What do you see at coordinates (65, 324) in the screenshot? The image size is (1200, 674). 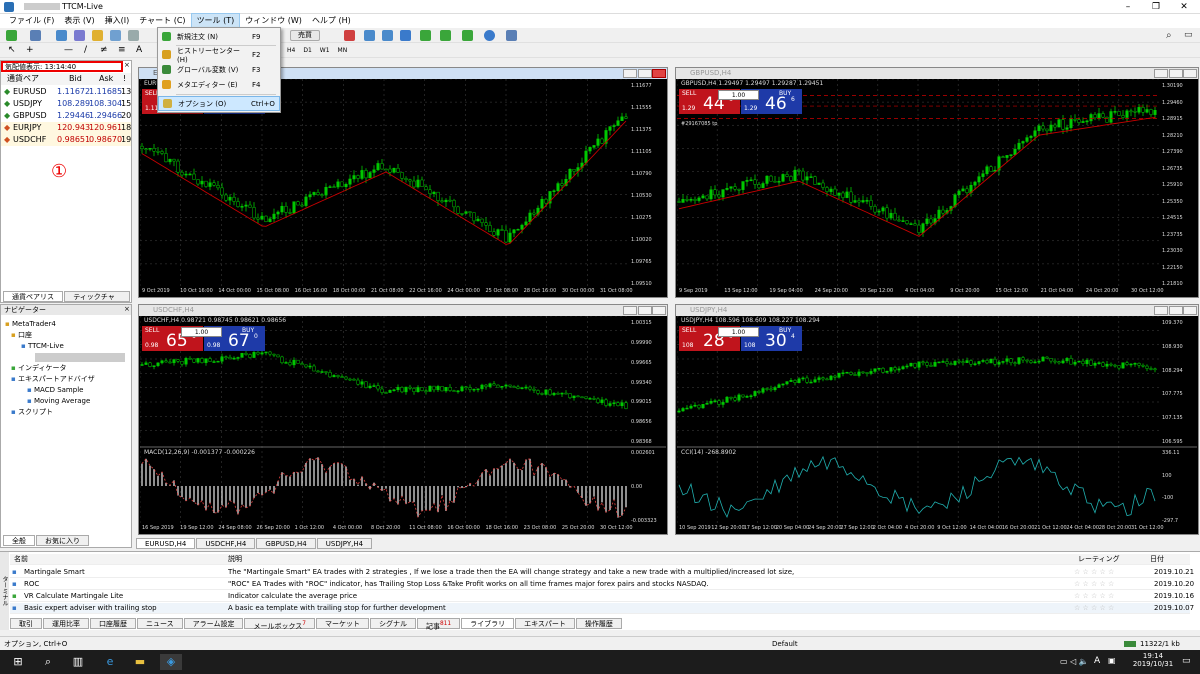 I see `nav-root: ▪ MetaTrader4` at bounding box center [65, 324].